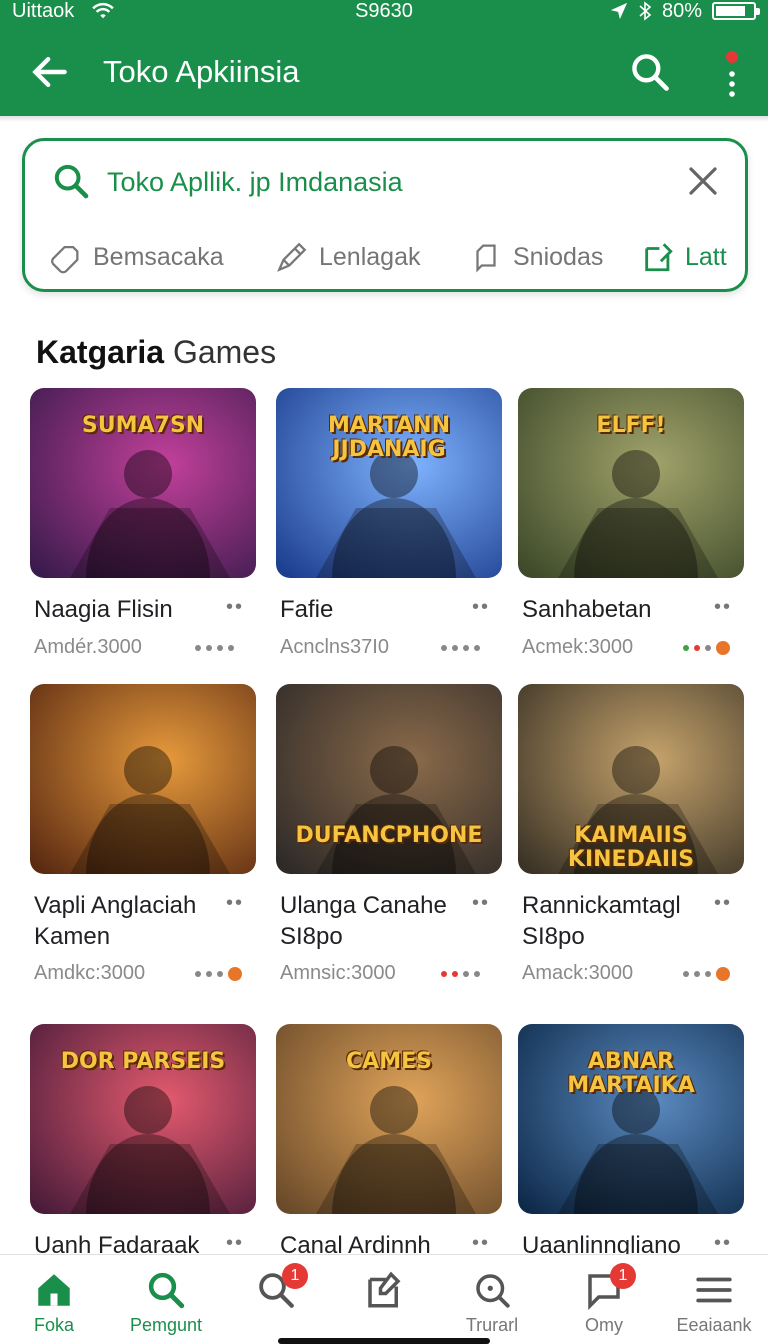 The height and width of the screenshot is (1344, 768). I want to click on game-card: MARTANN JJDANAIG Fafie •• Acnclns37I0, so click(392, 533).